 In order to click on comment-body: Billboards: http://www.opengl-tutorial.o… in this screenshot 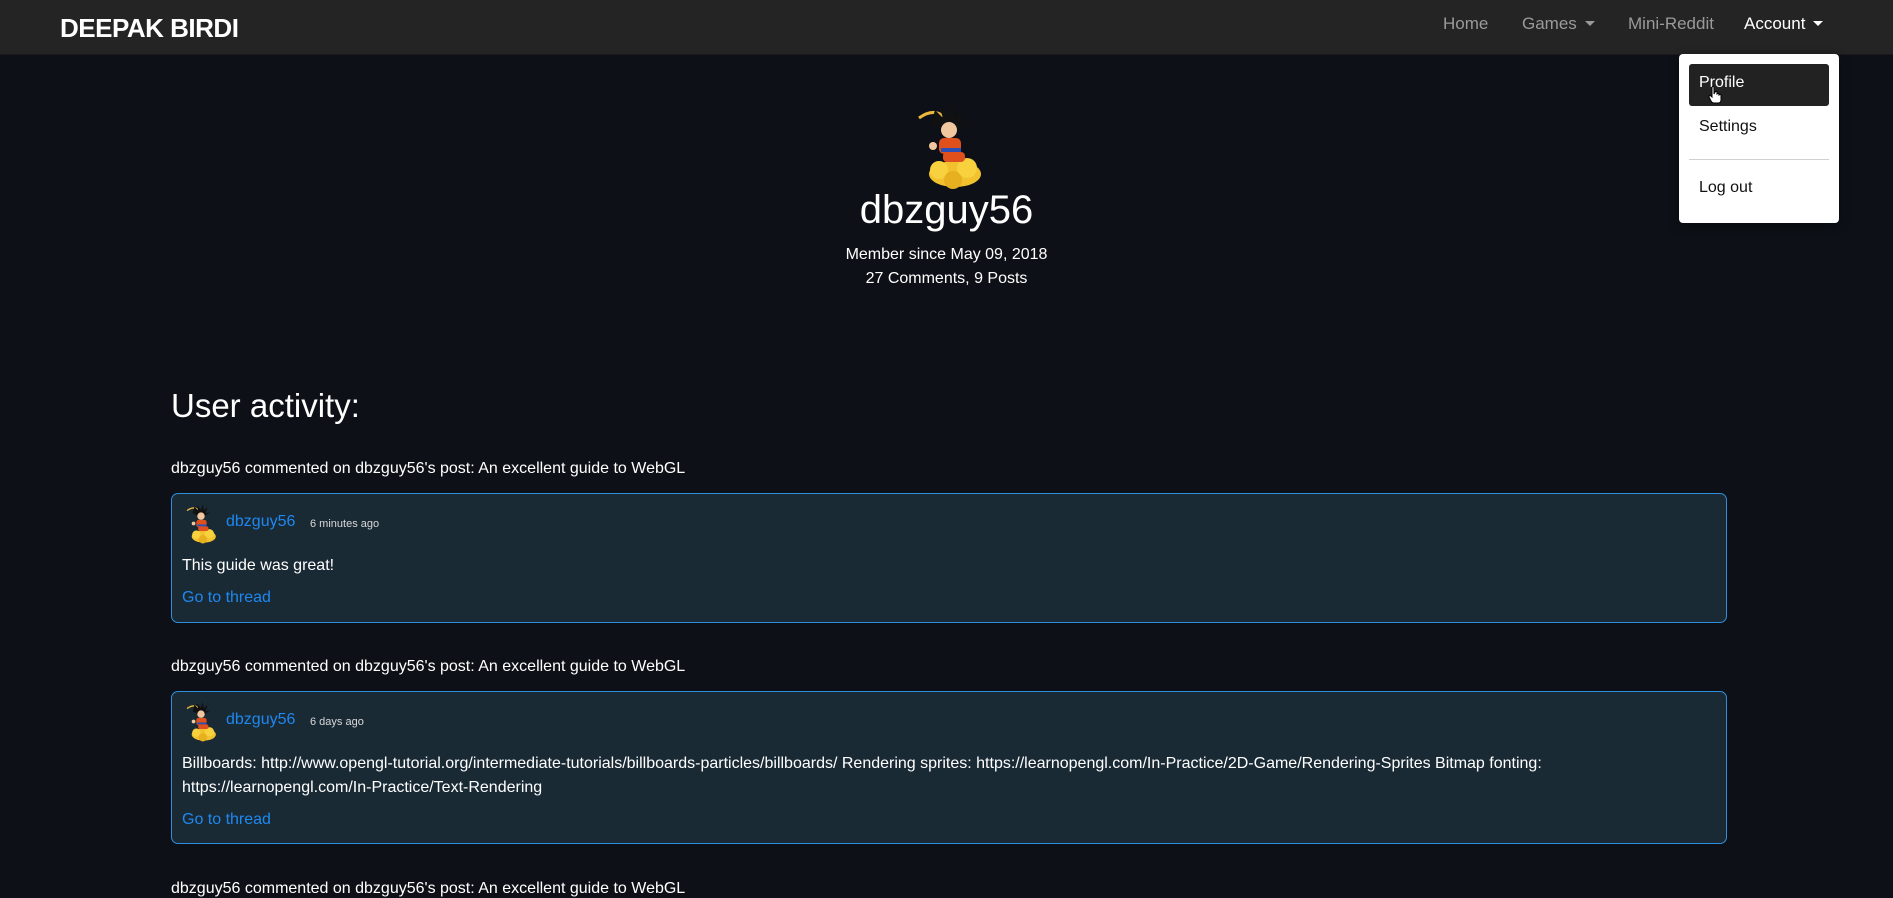, I will do `click(862, 775)`.